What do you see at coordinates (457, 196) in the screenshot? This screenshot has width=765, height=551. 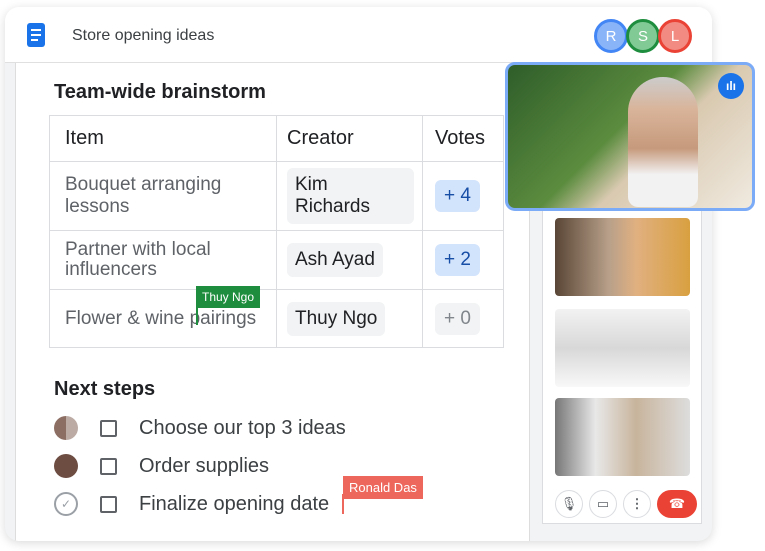 I see `vote-button: + 4` at bounding box center [457, 196].